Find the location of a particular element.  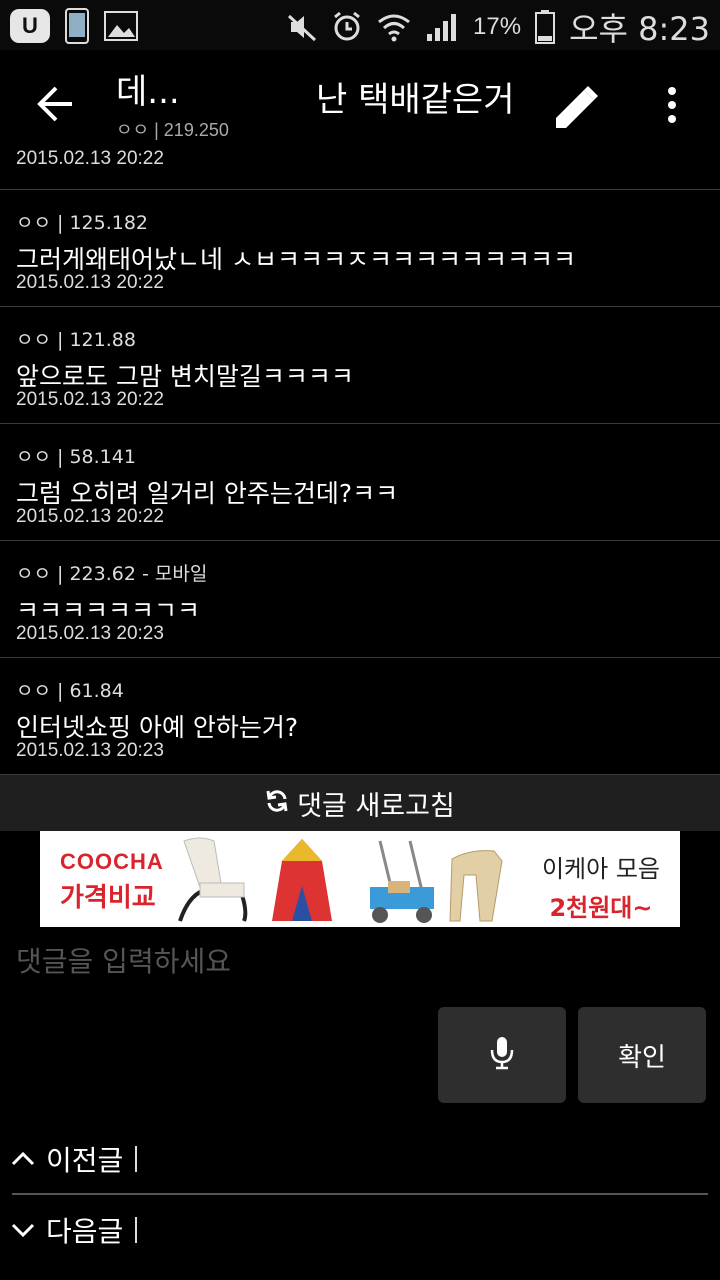

status-right: 17% 오후 8:23 is located at coordinates (498, 27).